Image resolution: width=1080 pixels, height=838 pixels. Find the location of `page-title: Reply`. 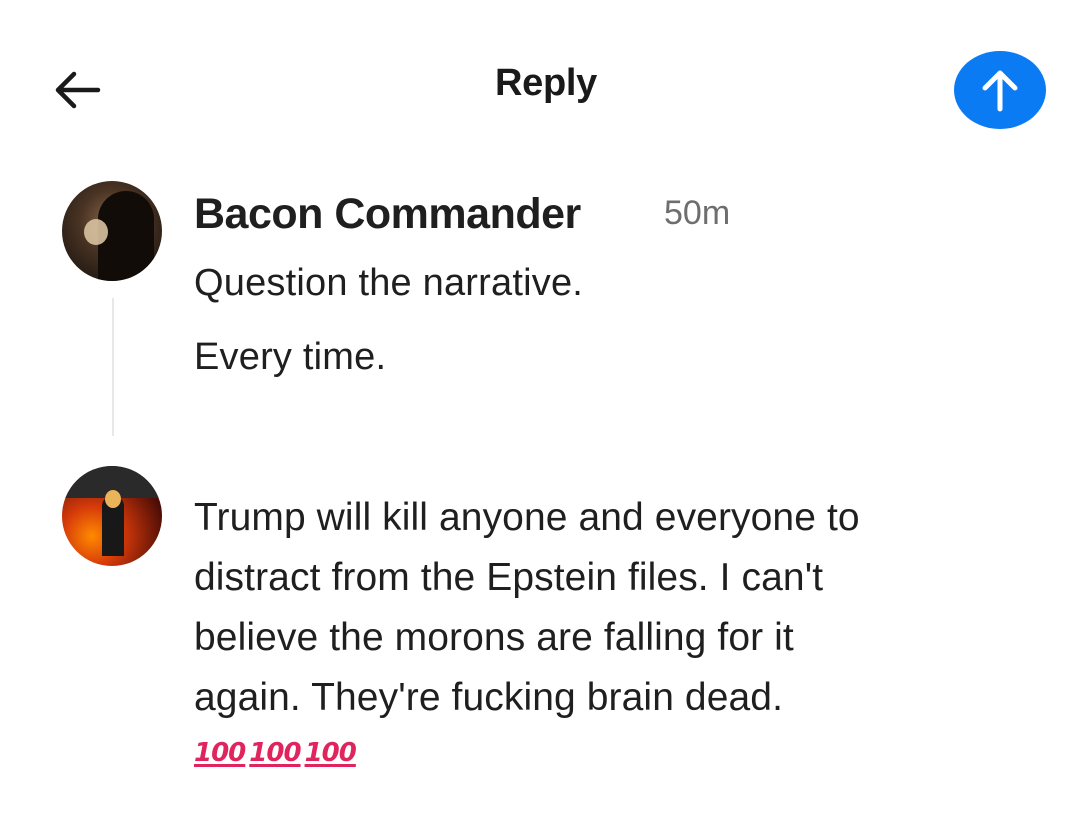

page-title: Reply is located at coordinates (546, 83).